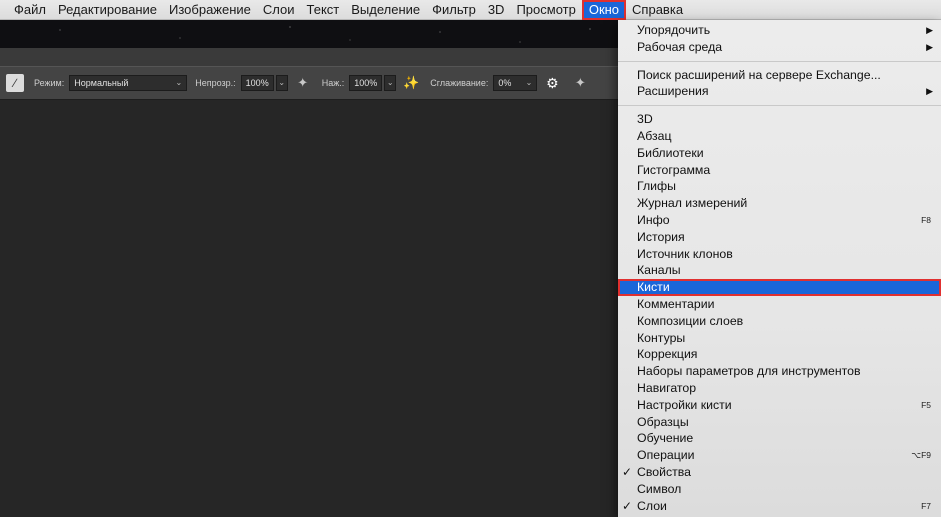  I want to click on menu-item-label: История, so click(661, 236).